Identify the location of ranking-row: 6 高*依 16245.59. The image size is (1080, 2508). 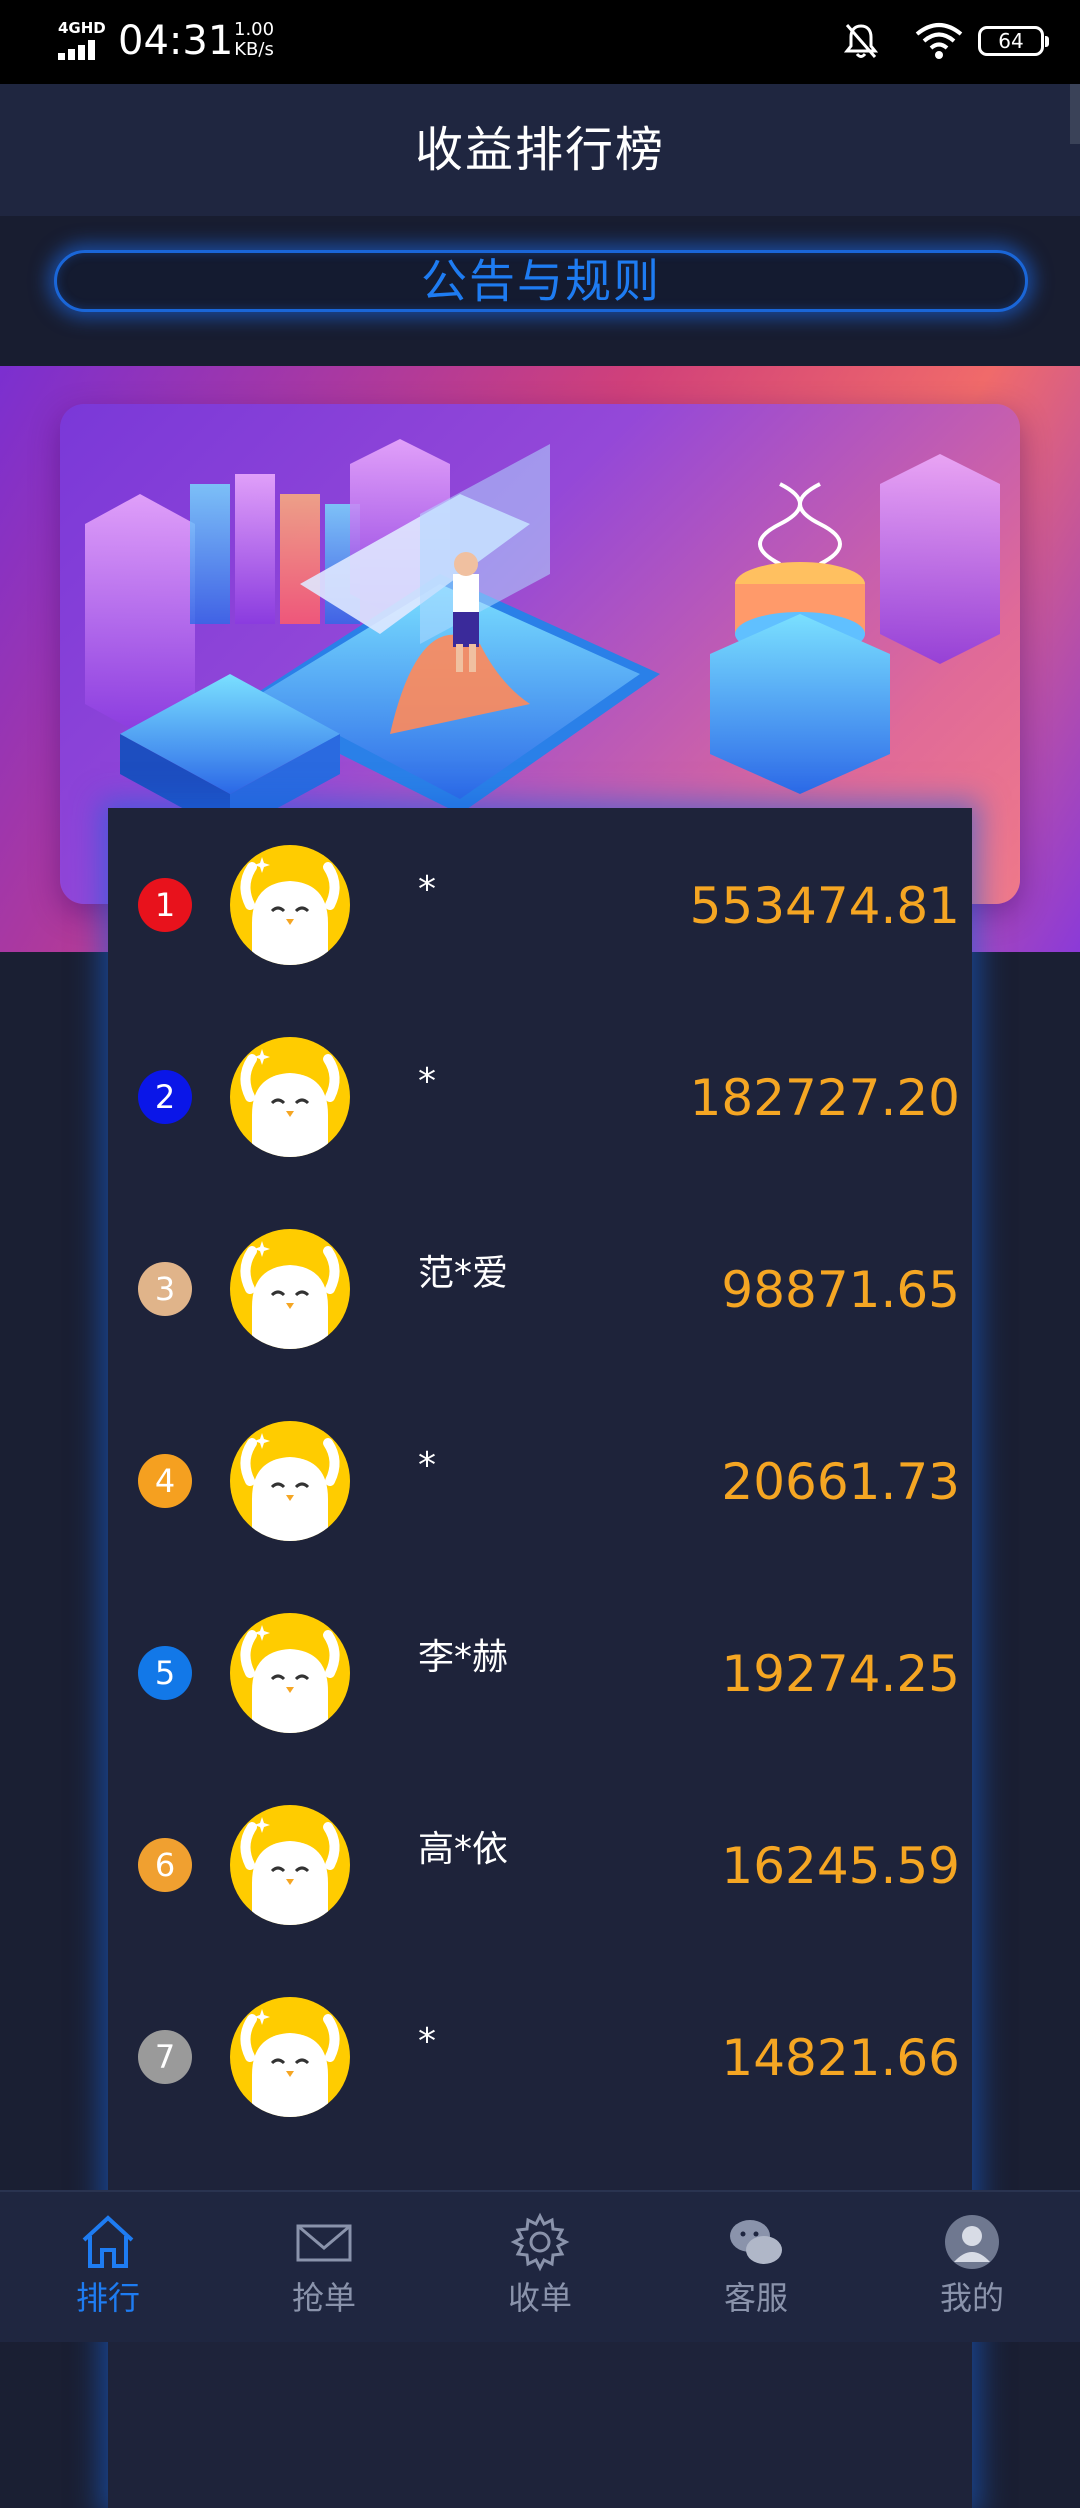
(540, 1864).